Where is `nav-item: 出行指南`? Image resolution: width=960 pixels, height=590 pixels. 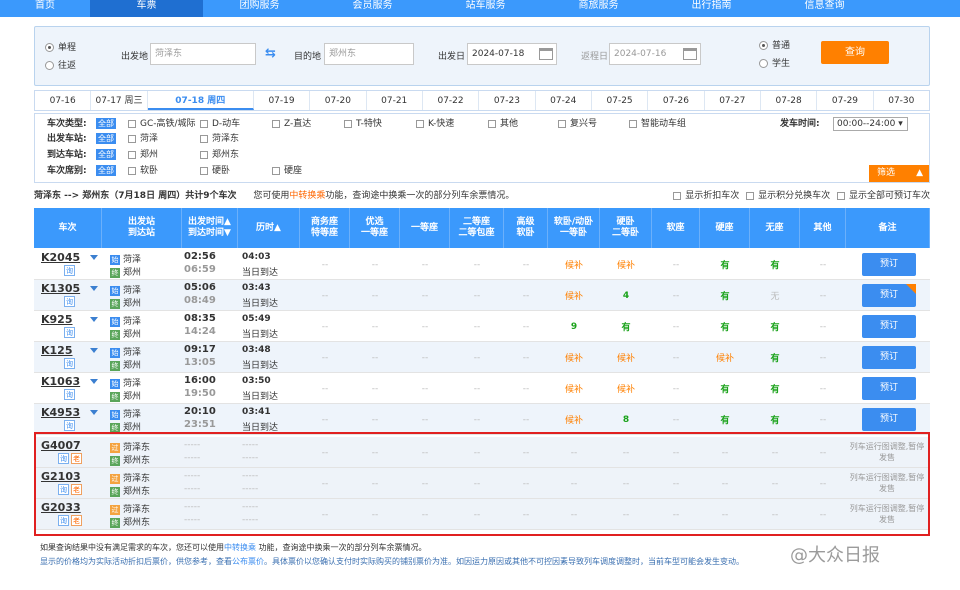 nav-item: 出行指南 is located at coordinates (711, 8).